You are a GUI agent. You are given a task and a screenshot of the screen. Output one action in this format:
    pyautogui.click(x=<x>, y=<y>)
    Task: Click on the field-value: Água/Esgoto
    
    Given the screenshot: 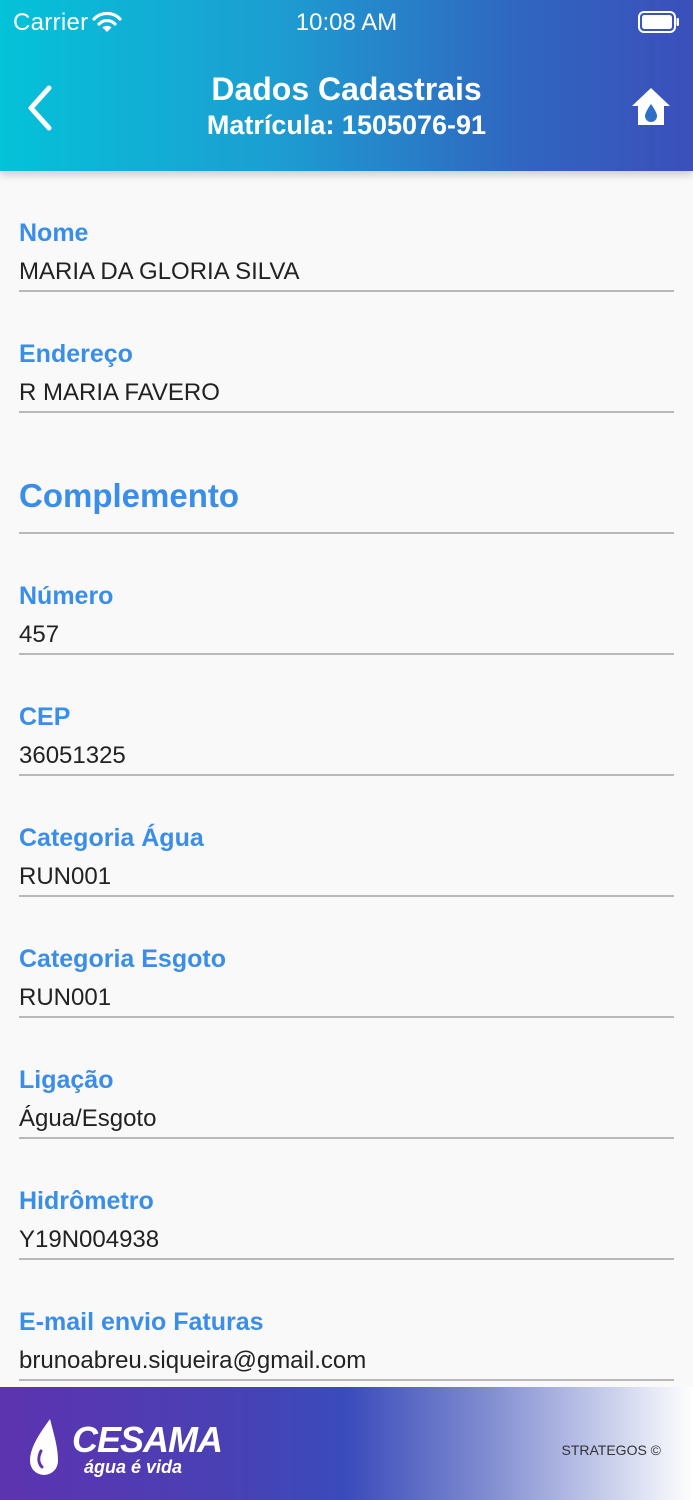 What is the action you would take?
    pyautogui.click(x=88, y=1118)
    